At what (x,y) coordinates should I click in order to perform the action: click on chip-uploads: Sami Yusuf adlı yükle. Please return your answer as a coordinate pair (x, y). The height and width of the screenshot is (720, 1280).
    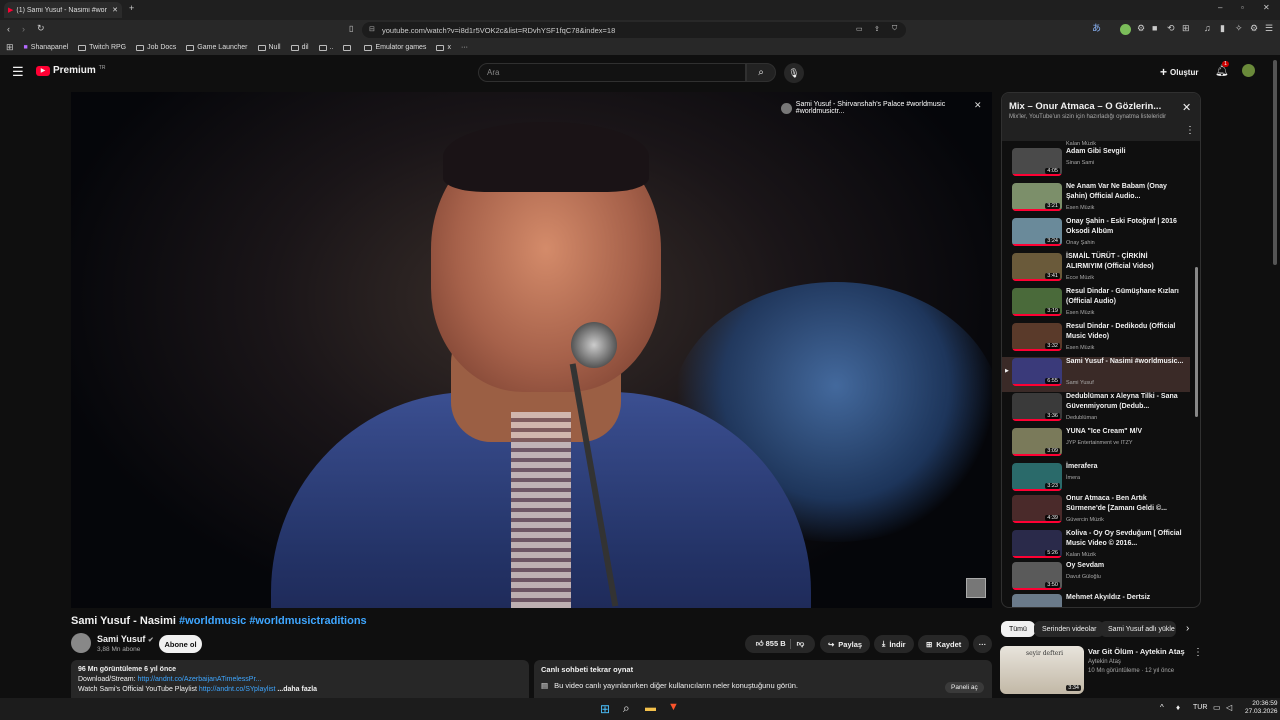
    Looking at the image, I should click on (1138, 629).